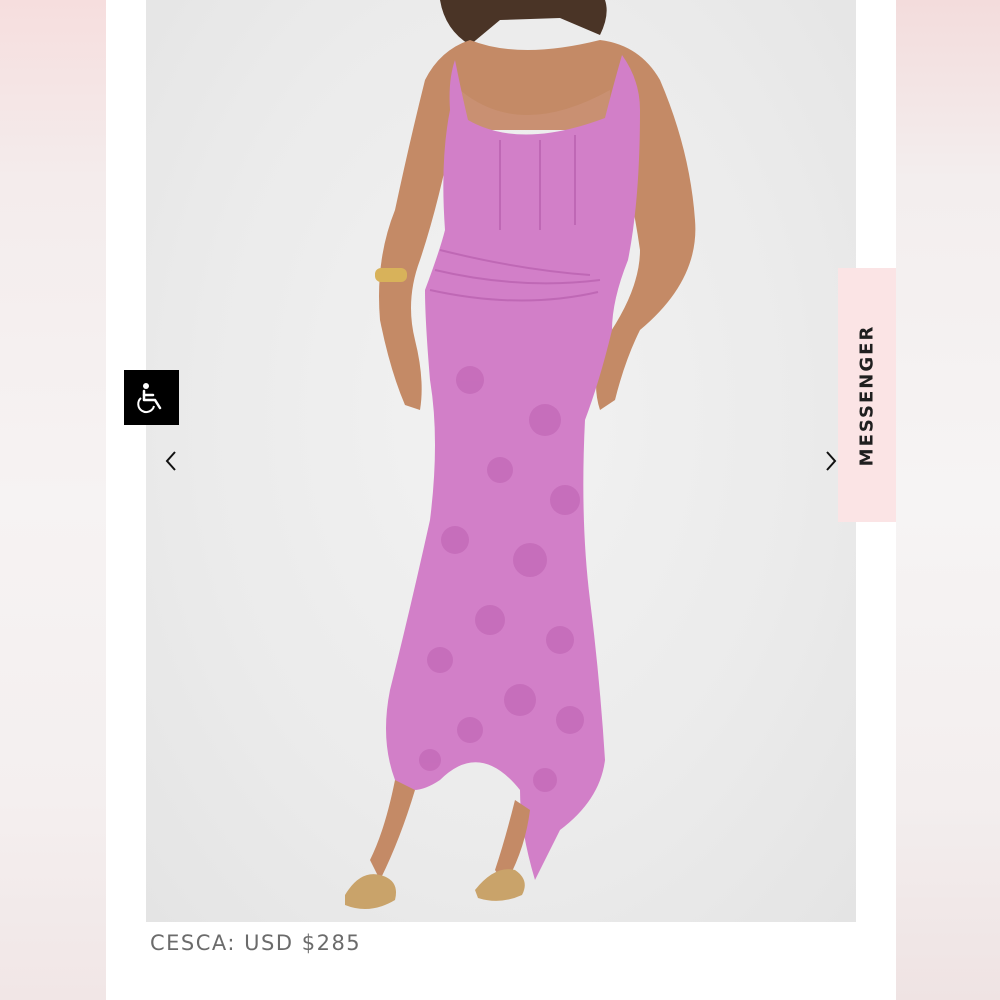 This screenshot has height=1000, width=1000. Describe the element at coordinates (948, 500) in the screenshot. I see `background-right-margin` at that location.